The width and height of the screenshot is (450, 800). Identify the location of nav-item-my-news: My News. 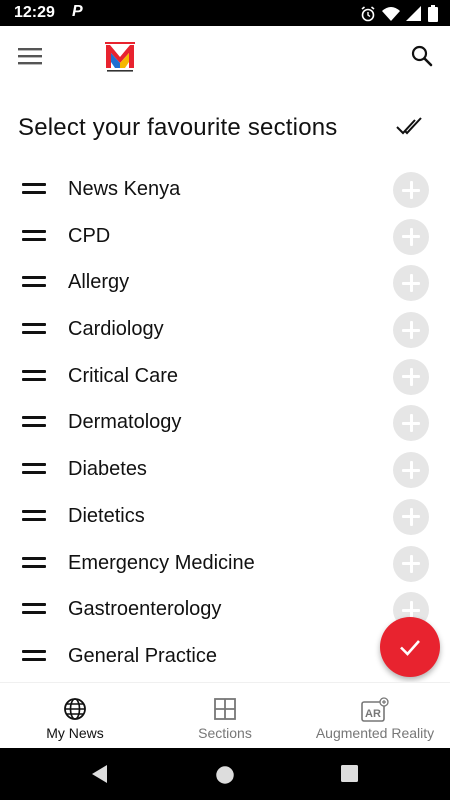
(75, 715).